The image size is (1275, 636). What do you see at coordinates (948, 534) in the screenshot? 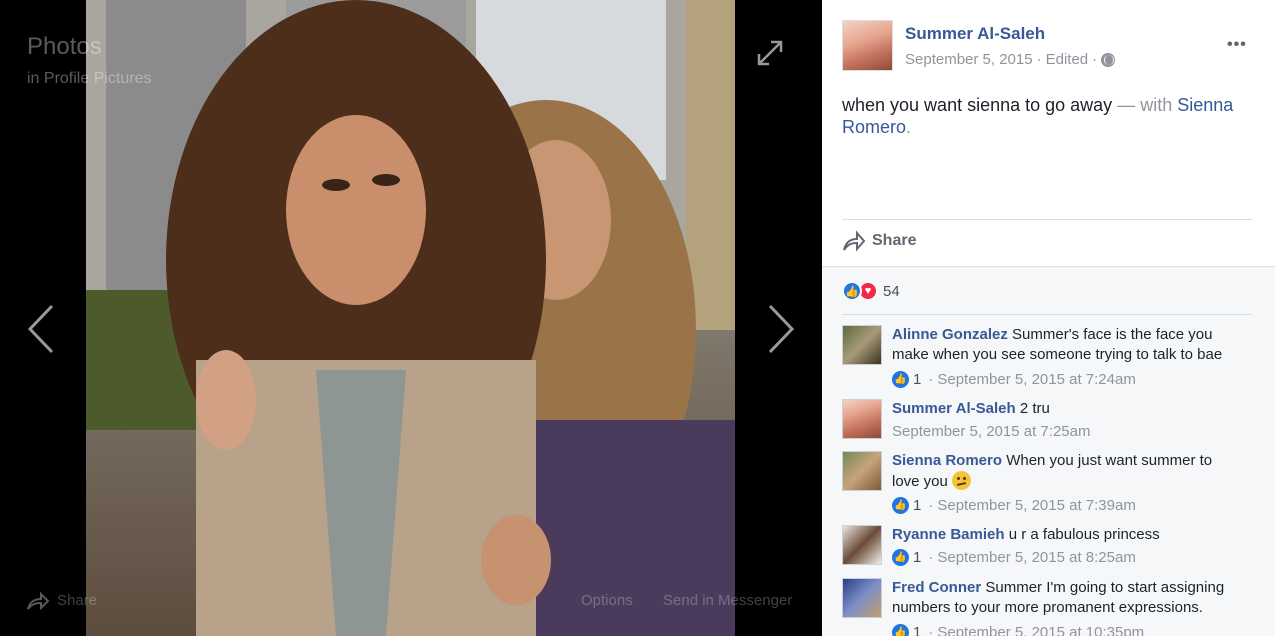
I see `comment-author: Ryanne Bamieh` at bounding box center [948, 534].